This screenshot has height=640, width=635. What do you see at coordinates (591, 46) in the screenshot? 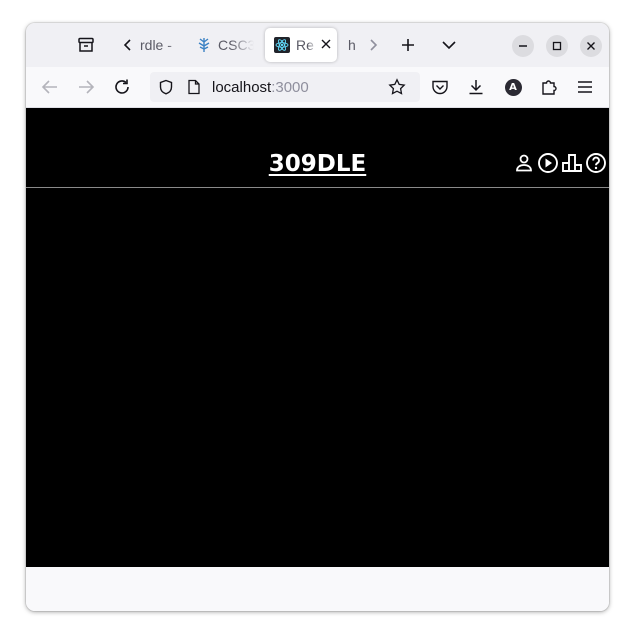
I see `close-window-icon` at bounding box center [591, 46].